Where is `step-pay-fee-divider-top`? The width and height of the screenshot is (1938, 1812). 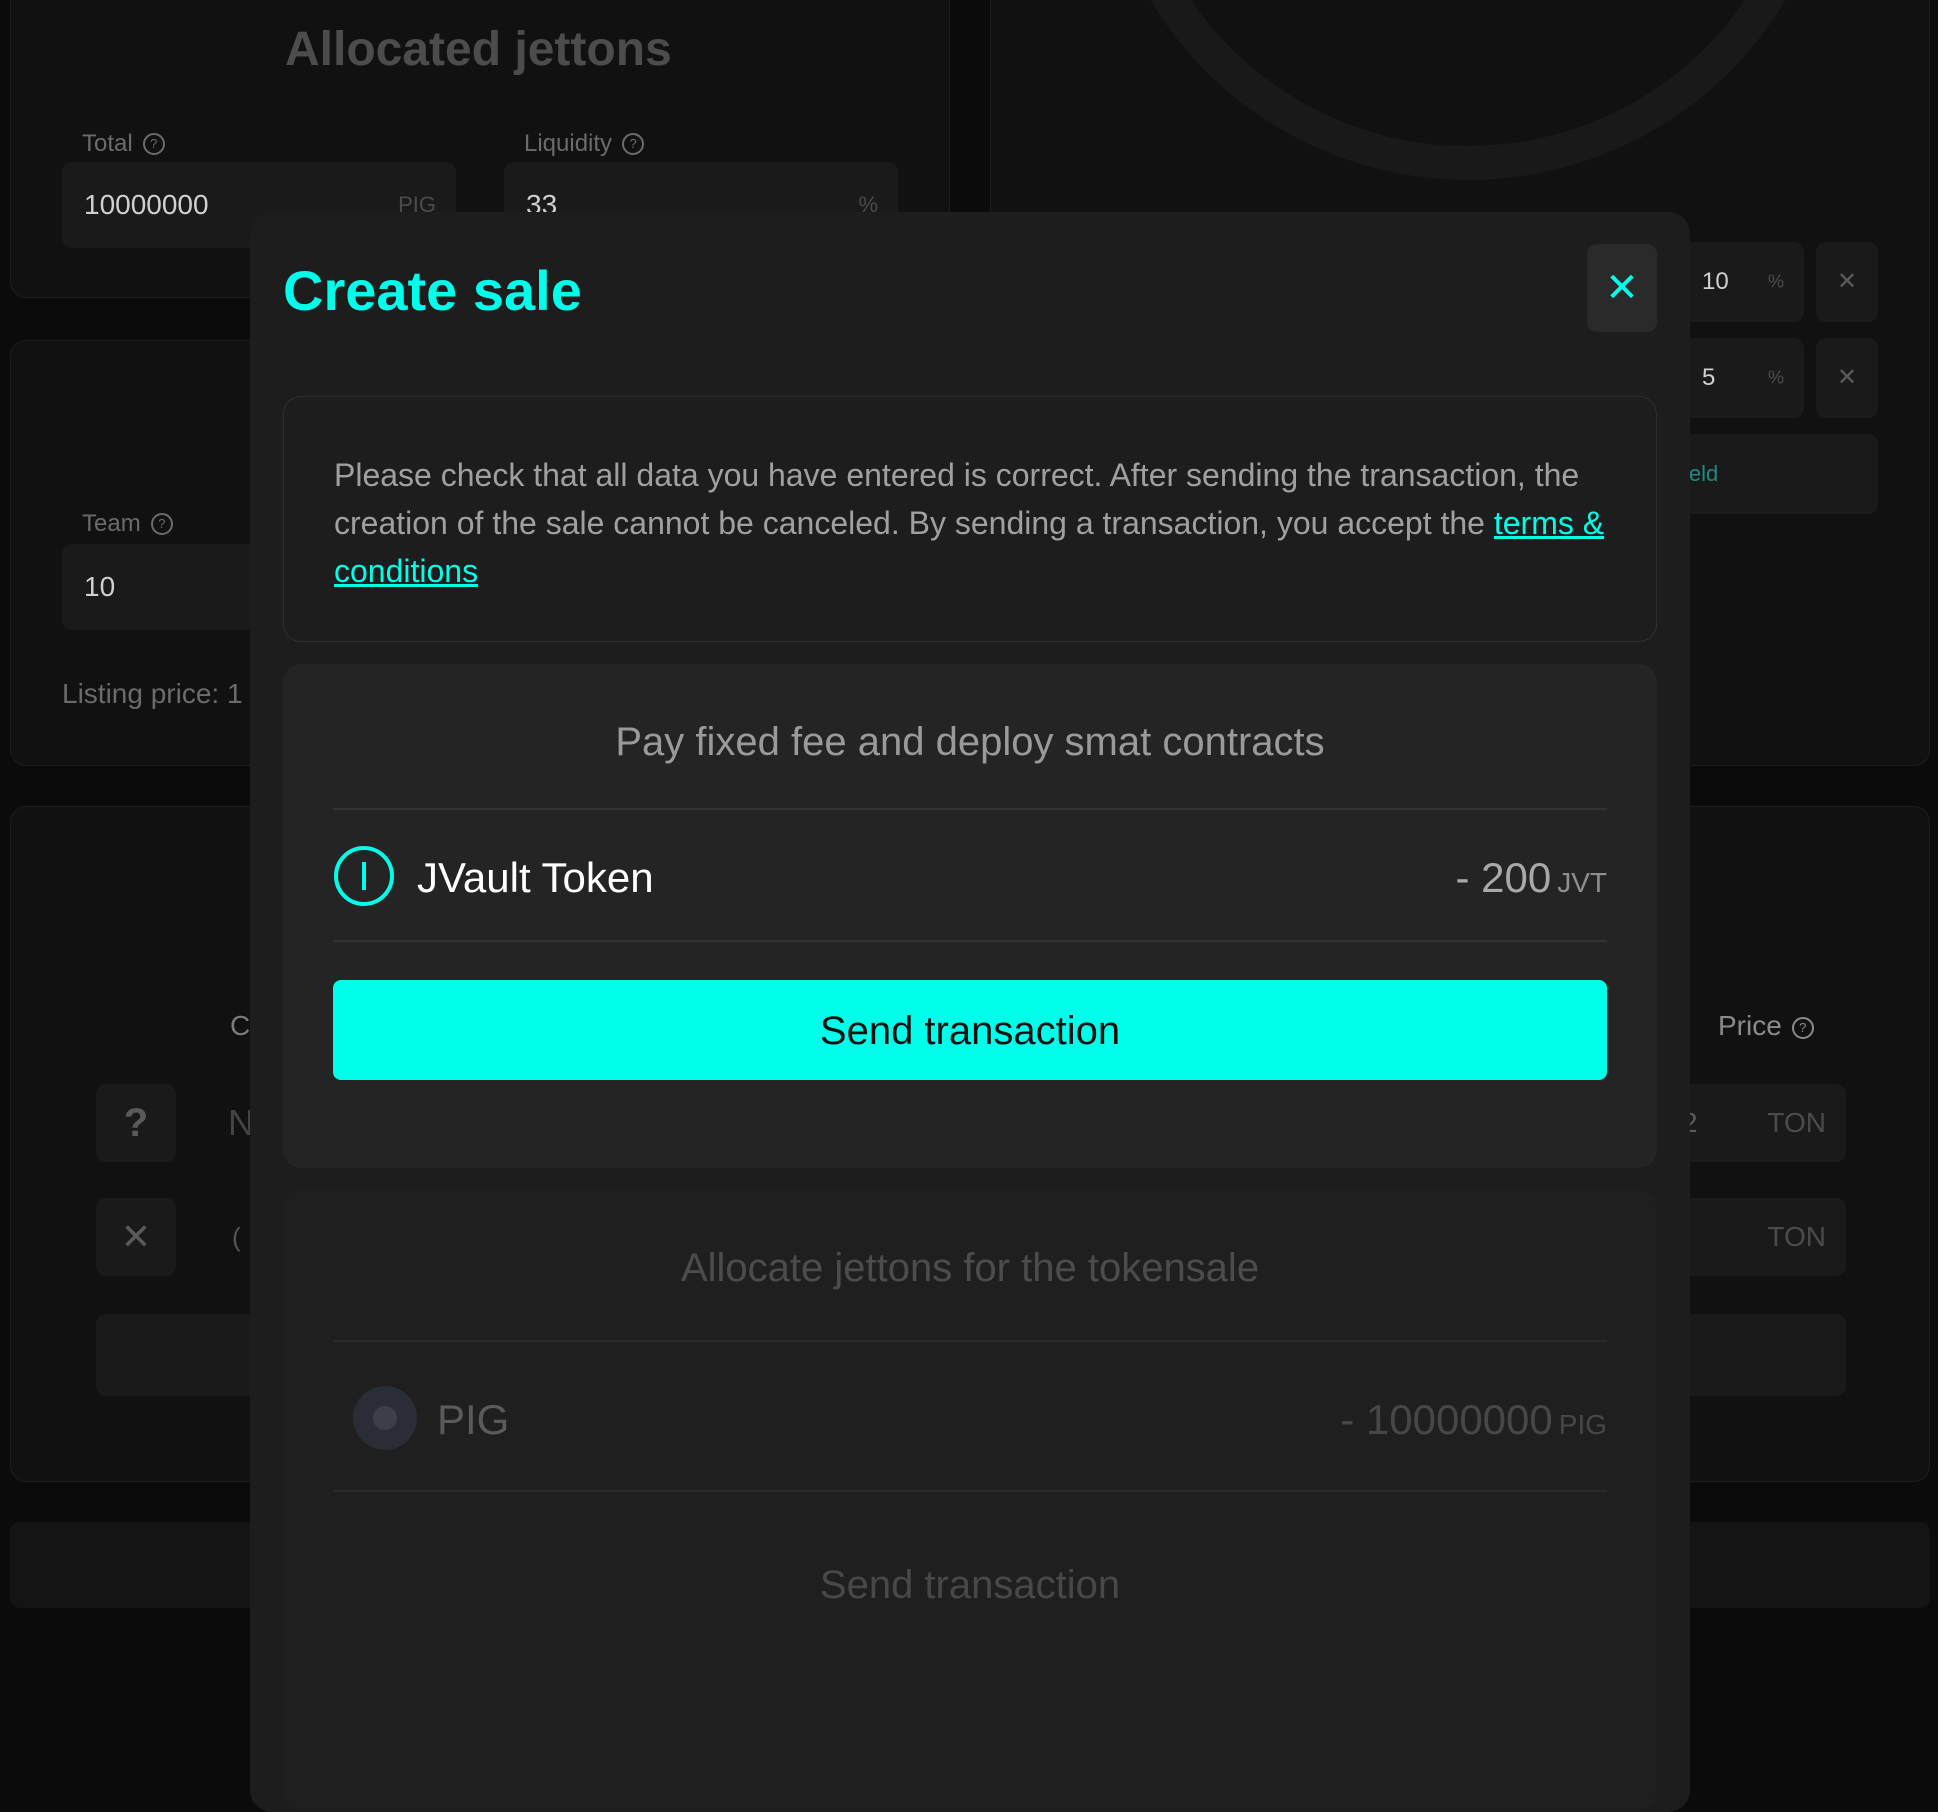 step-pay-fee-divider-top is located at coordinates (970, 809).